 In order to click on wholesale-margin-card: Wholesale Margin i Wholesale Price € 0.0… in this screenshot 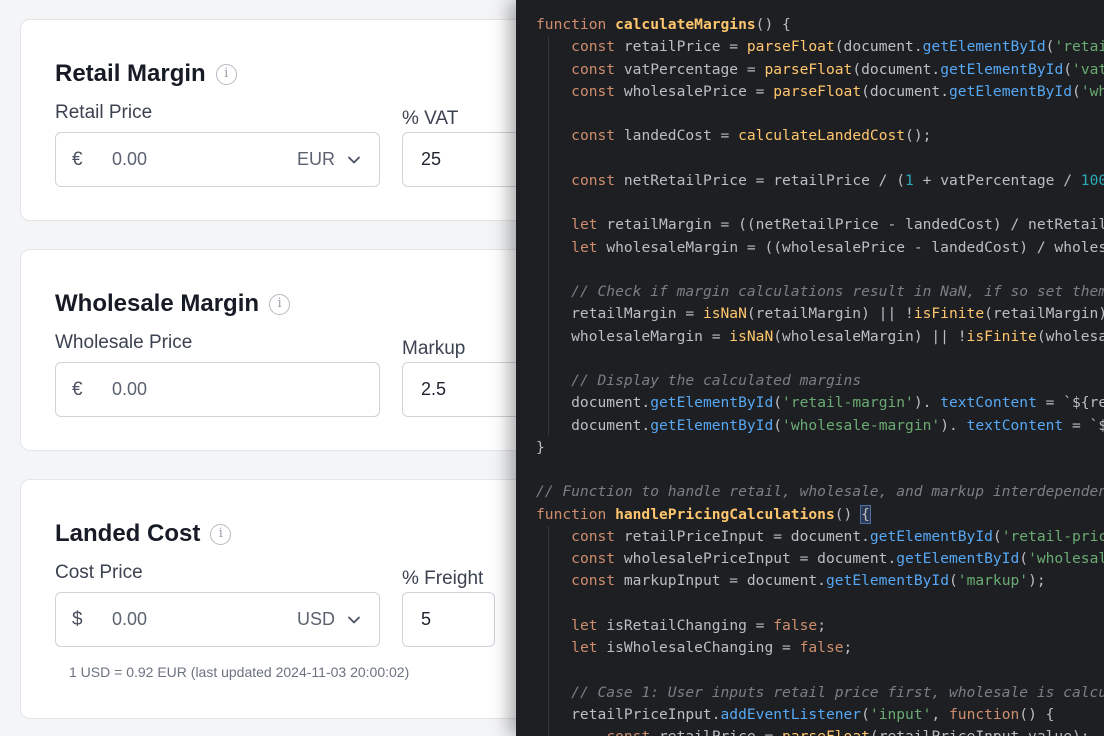, I will do `click(270, 350)`.